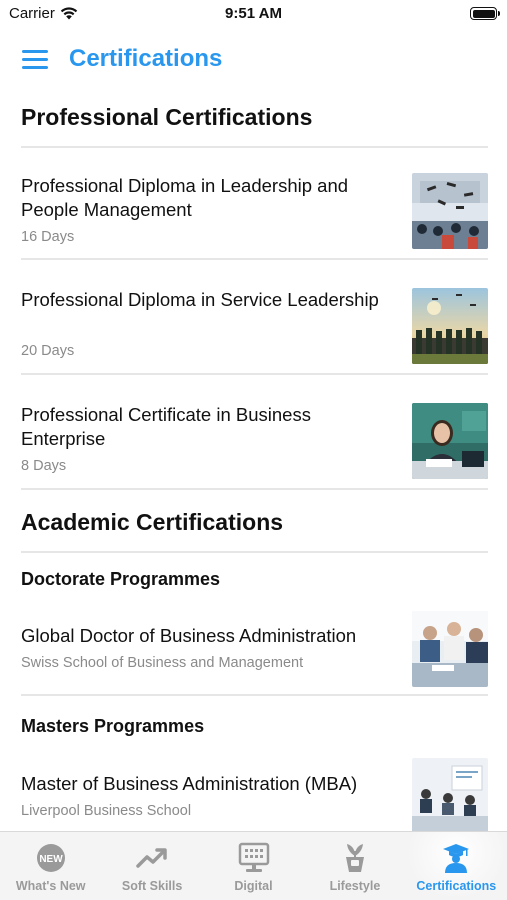  Describe the element at coordinates (121, 579) in the screenshot. I see `subsection-title-doctorate: Doctorate Programmes` at that location.